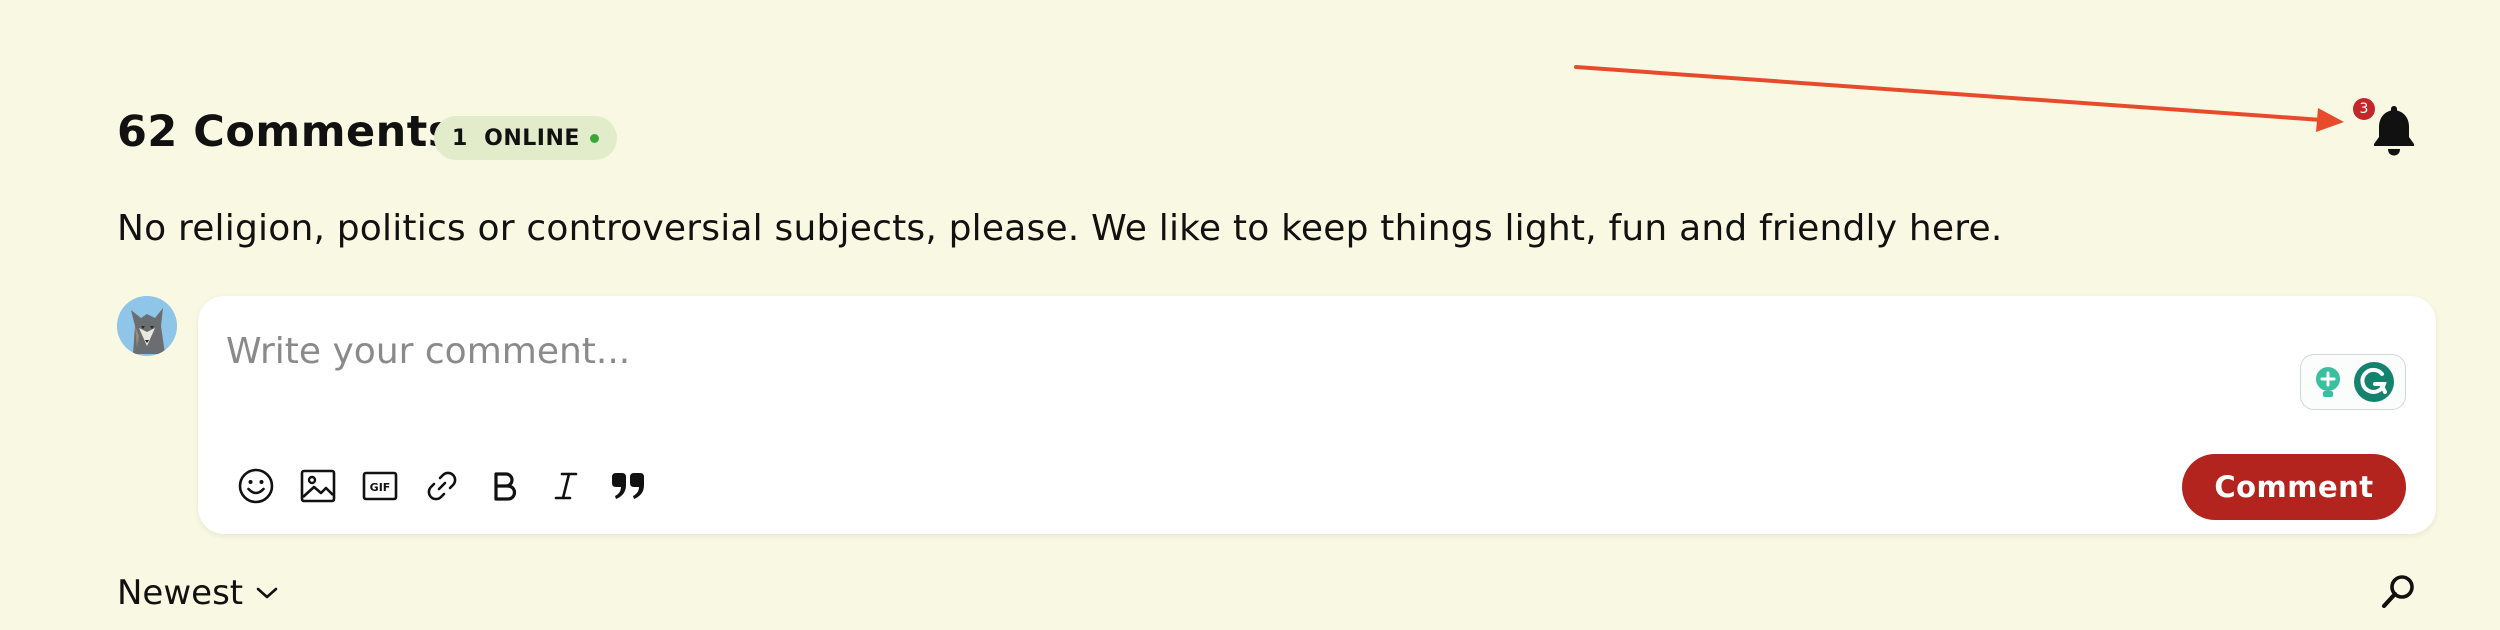 The height and width of the screenshot is (630, 2500). Describe the element at coordinates (2364, 109) in the screenshot. I see `notification-count-badge: 3` at that location.